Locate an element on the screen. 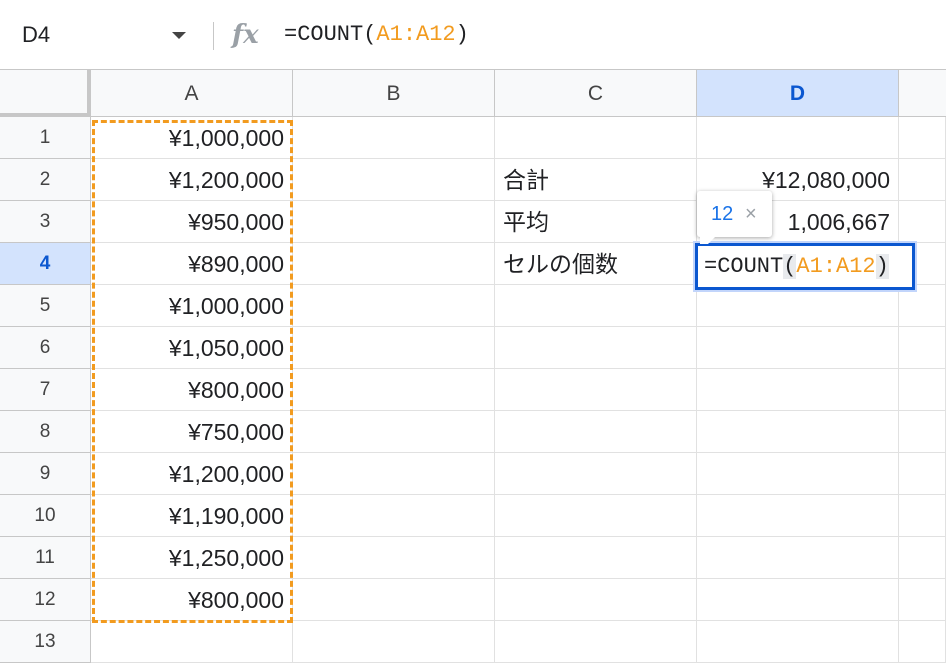 The height and width of the screenshot is (670, 946). cell-d13 is located at coordinates (798, 642).